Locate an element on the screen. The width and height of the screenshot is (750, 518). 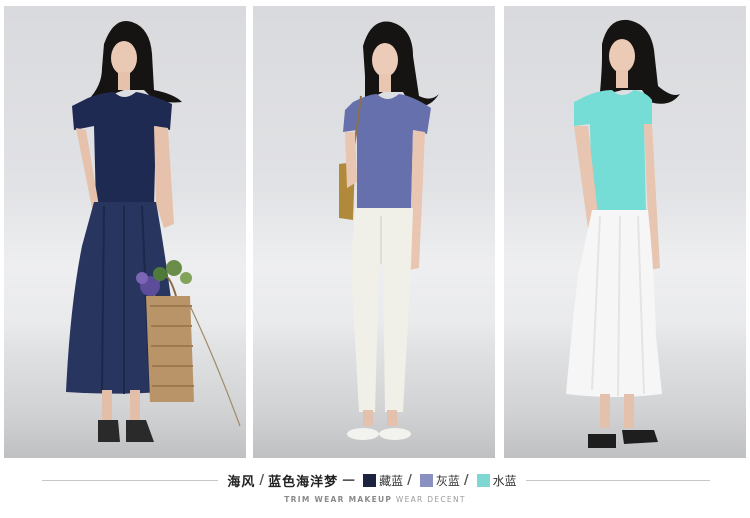
brand-subtitle: TRIM WEAR MAKEUP WEAR DECENT is located at coordinates (375, 499).